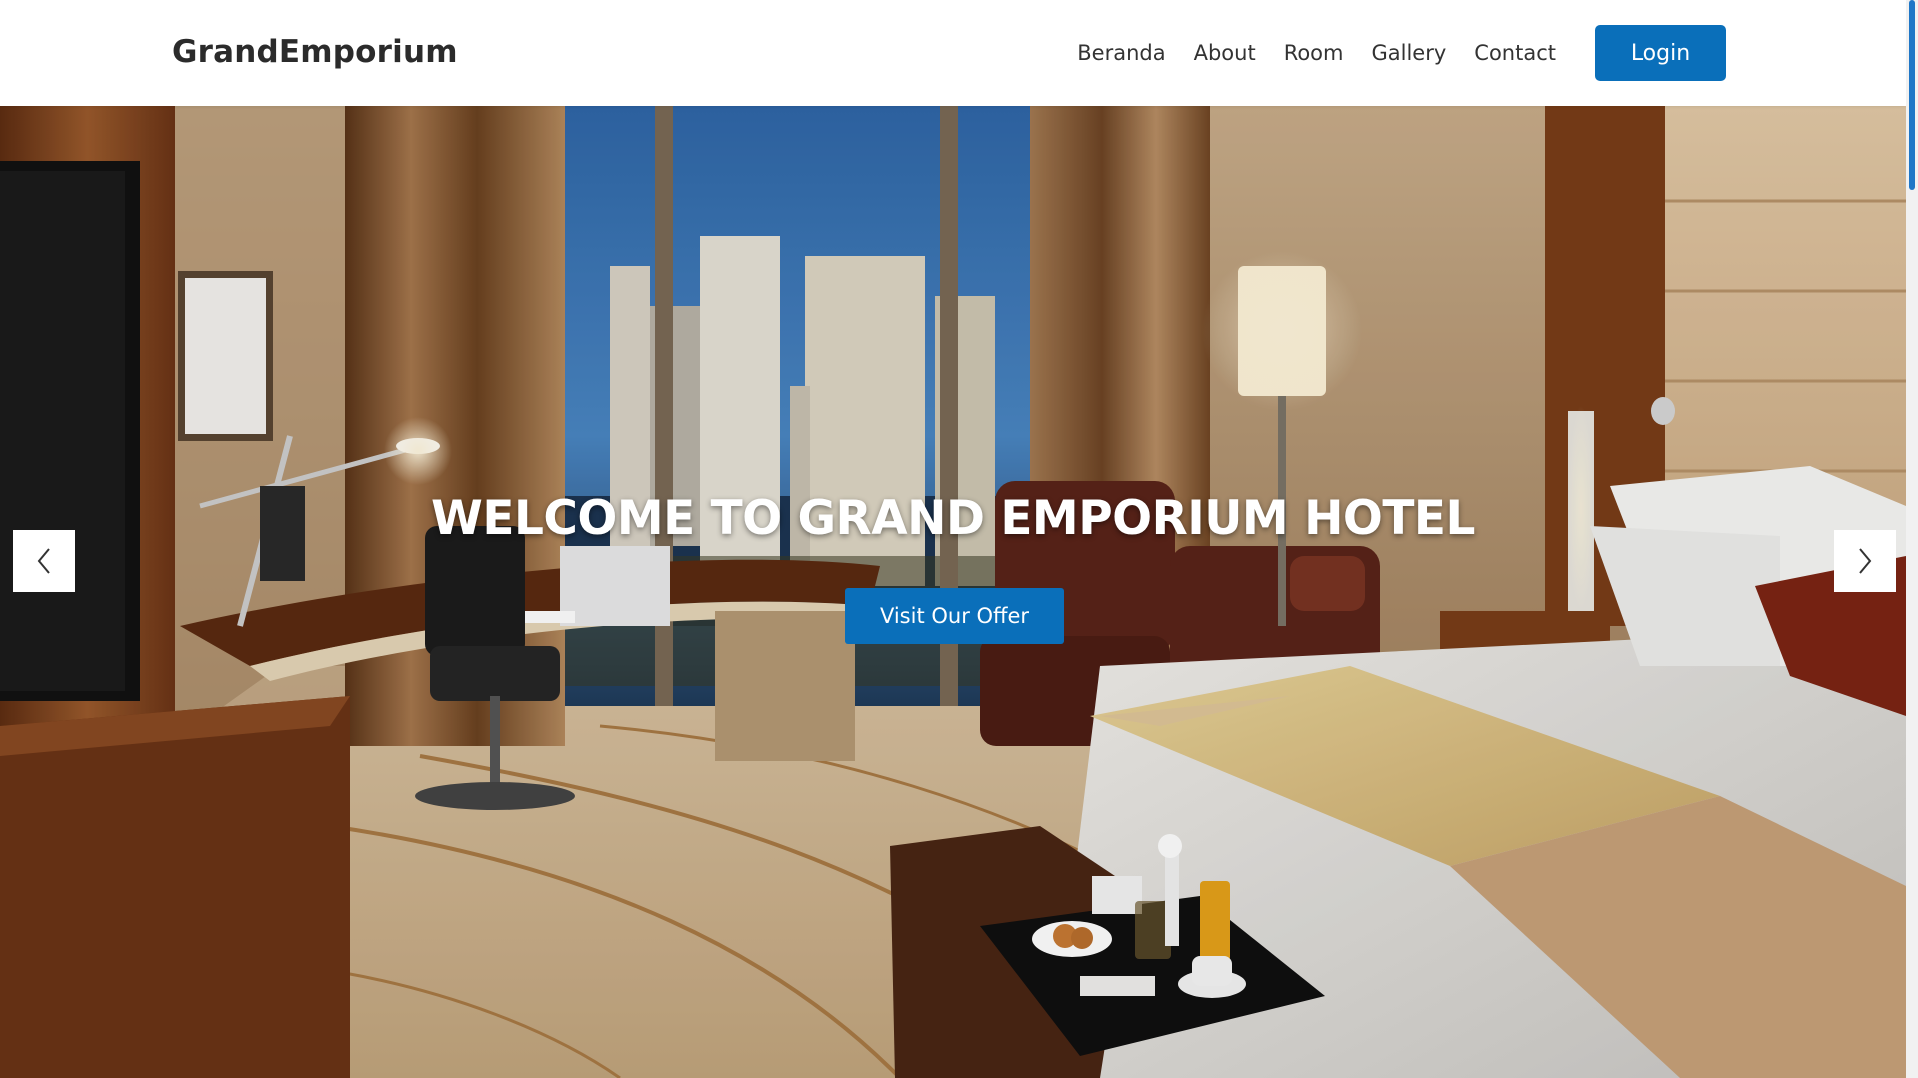 The image size is (1918, 1078). Describe the element at coordinates (1121, 53) in the screenshot. I see `nav-link-beranda: Beranda` at that location.